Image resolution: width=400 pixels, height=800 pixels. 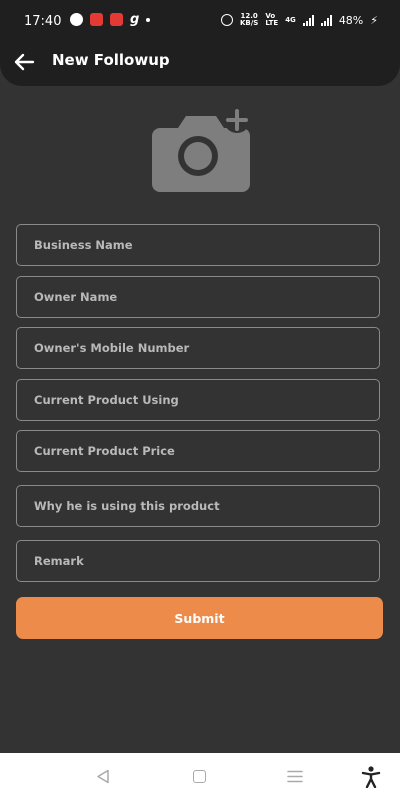 What do you see at coordinates (199, 618) in the screenshot?
I see `submit-button: Submit` at bounding box center [199, 618].